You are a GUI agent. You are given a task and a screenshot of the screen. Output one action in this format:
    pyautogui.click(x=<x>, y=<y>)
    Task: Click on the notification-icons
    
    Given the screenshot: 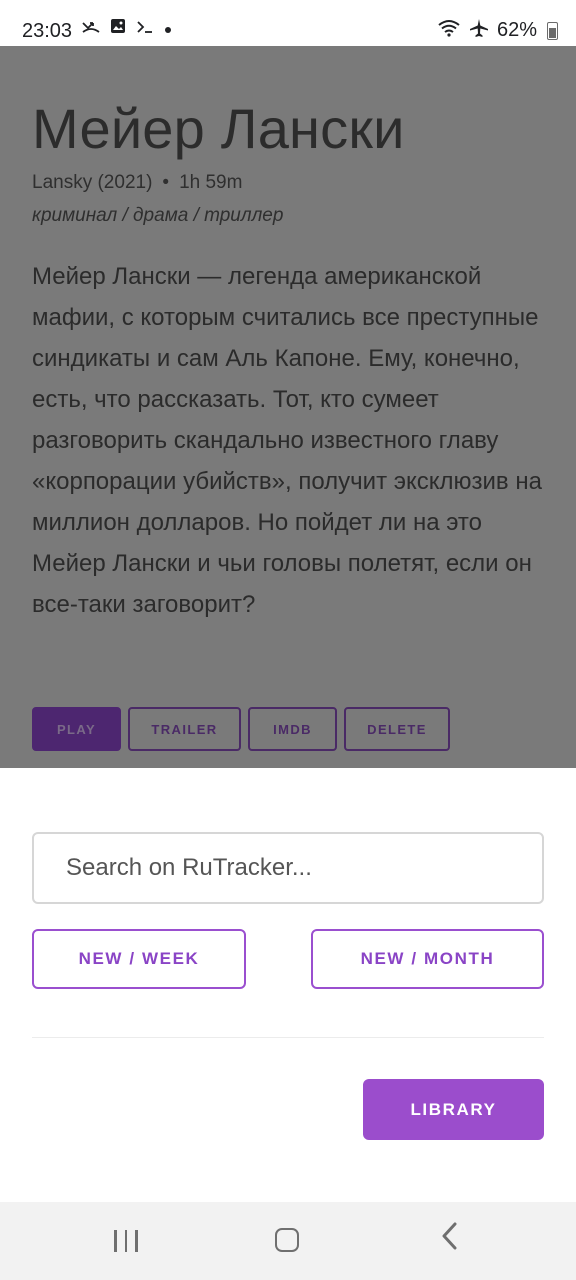 What is the action you would take?
    pyautogui.click(x=127, y=29)
    